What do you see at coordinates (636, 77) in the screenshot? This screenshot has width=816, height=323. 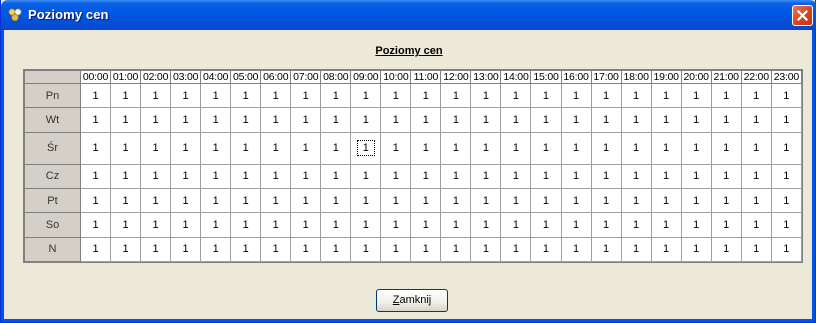 I see `hour-column-header: 18:00` at bounding box center [636, 77].